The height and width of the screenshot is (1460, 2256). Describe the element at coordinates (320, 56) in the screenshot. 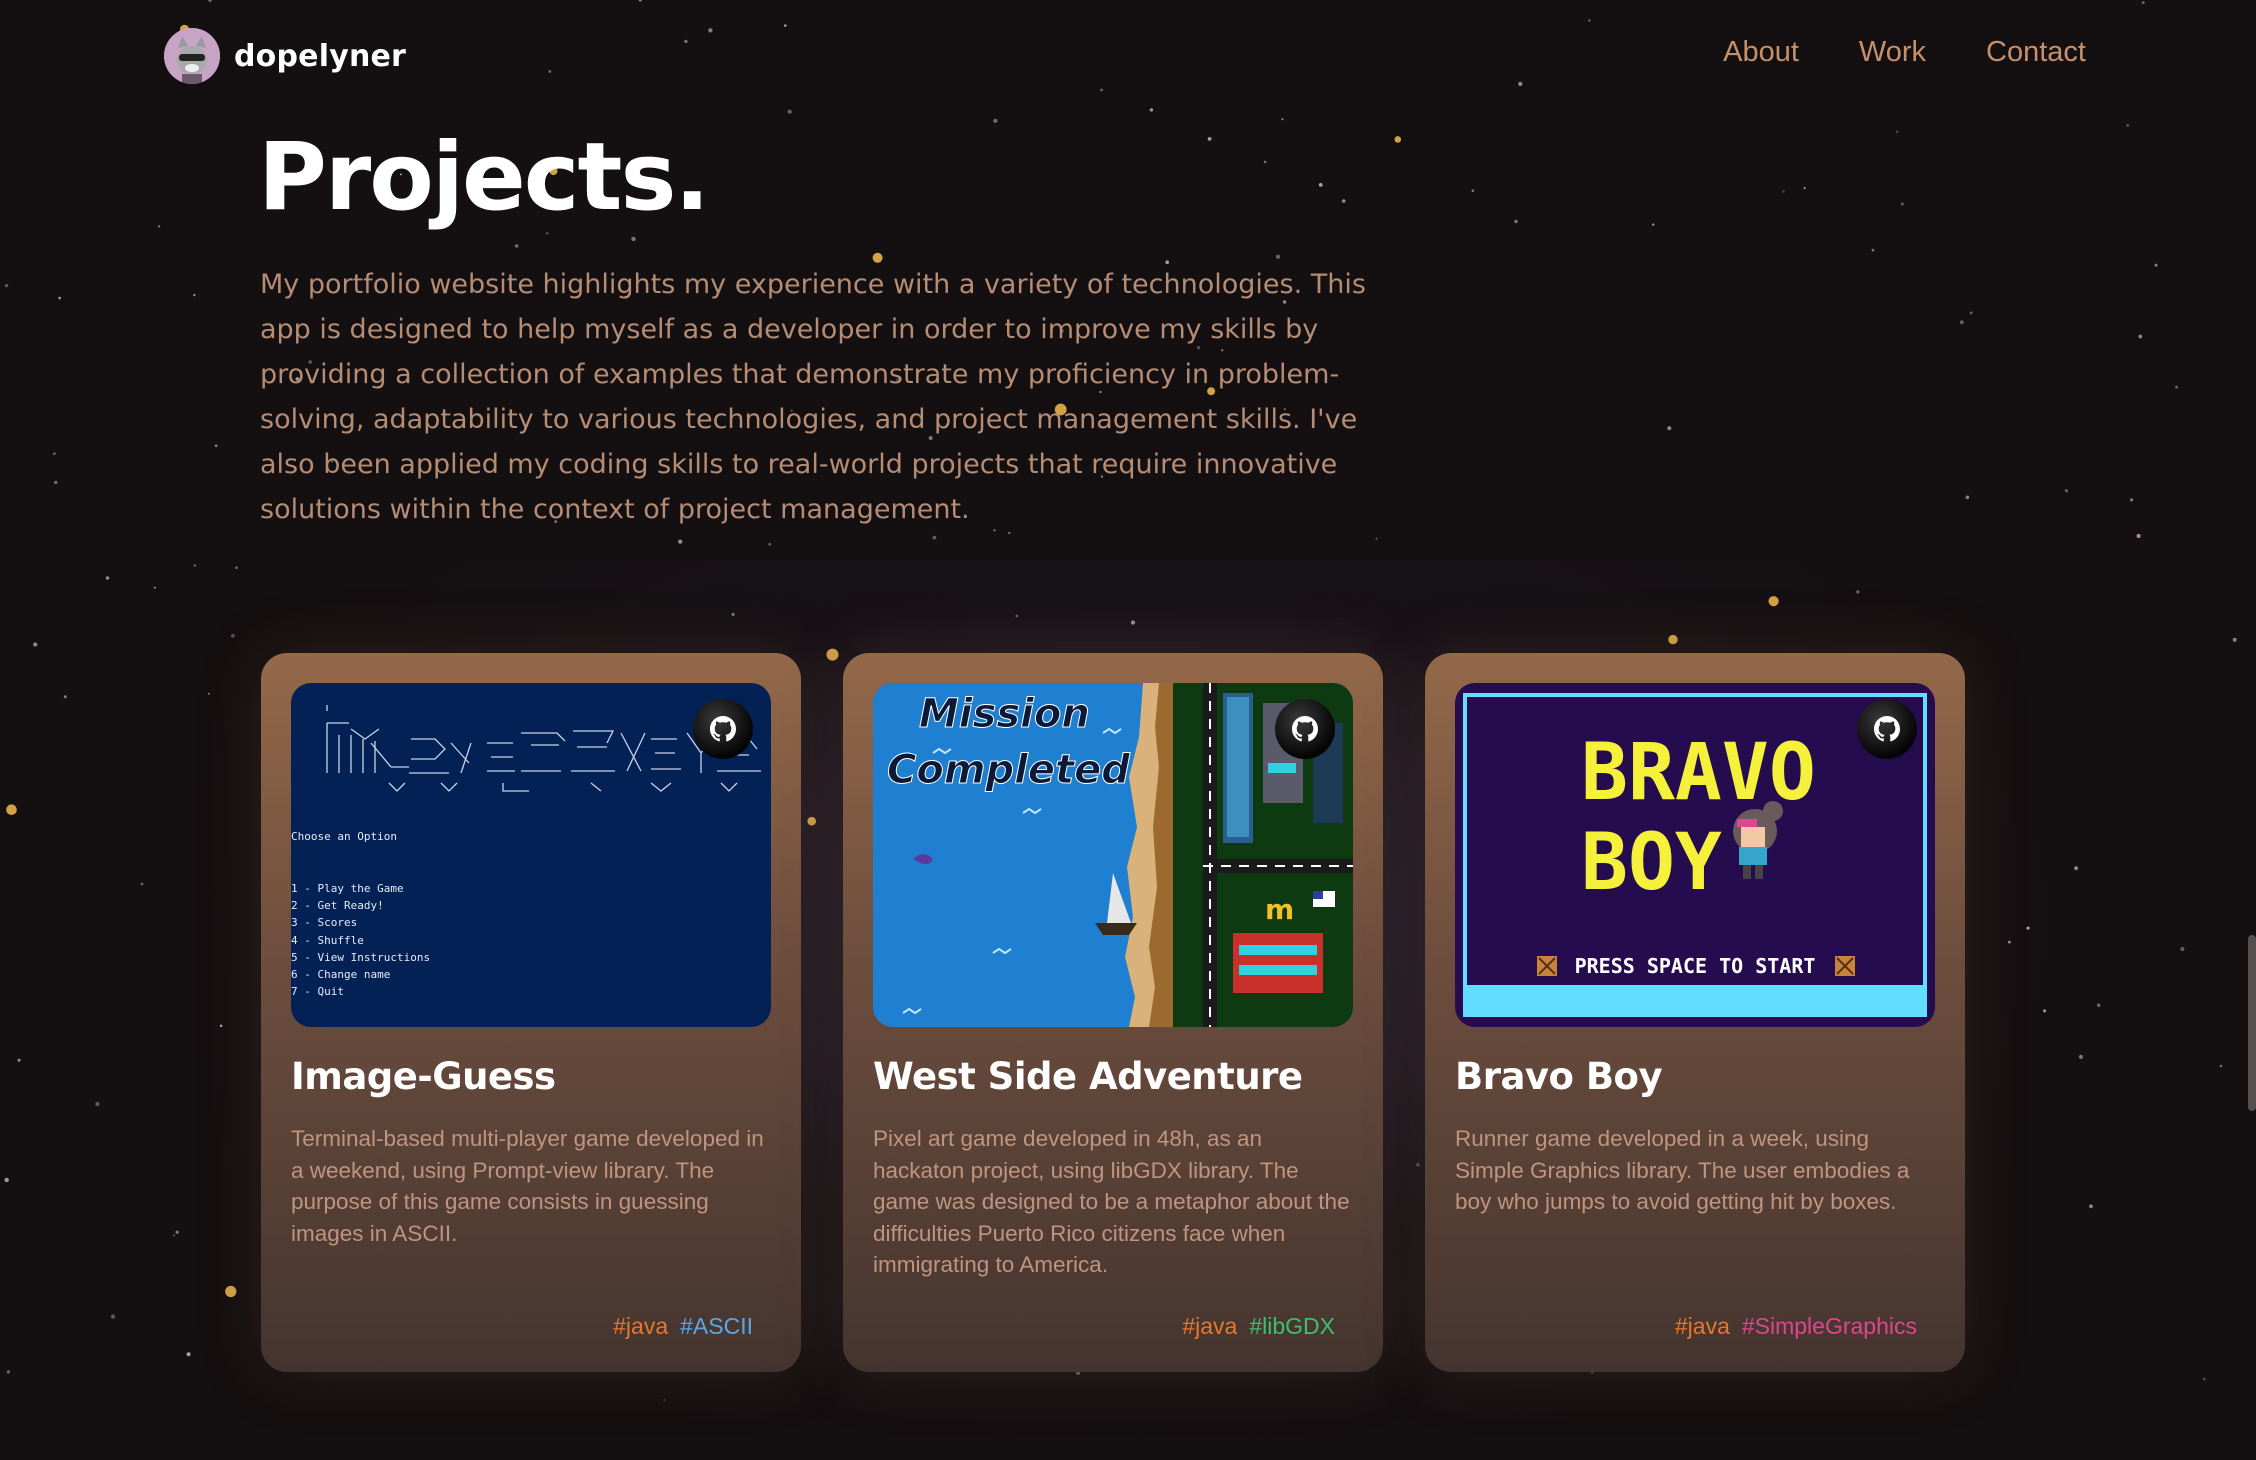

I see `brand-name: dopelyner` at that location.